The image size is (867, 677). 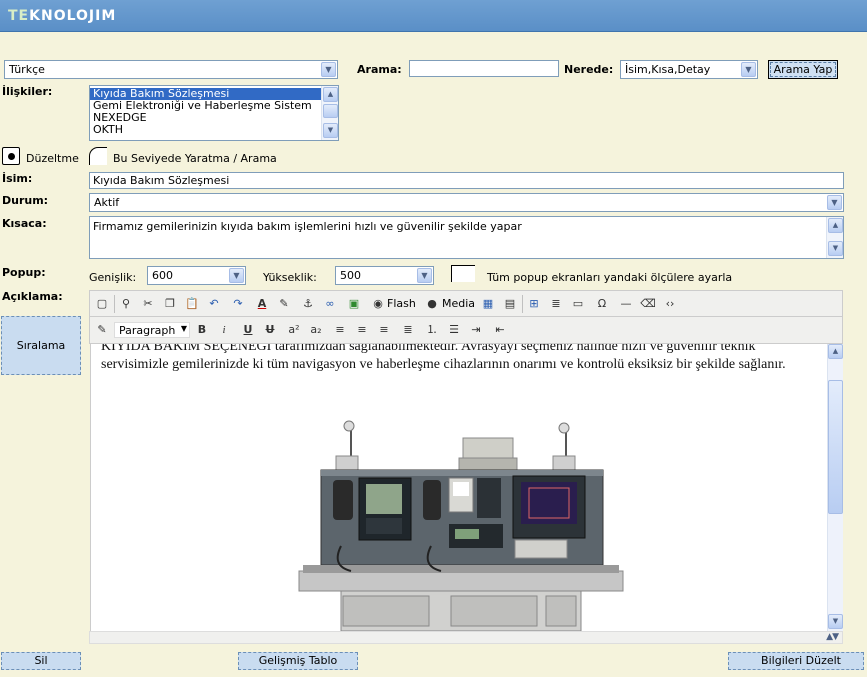 I want to click on bold-icon: B, so click(x=202, y=330).